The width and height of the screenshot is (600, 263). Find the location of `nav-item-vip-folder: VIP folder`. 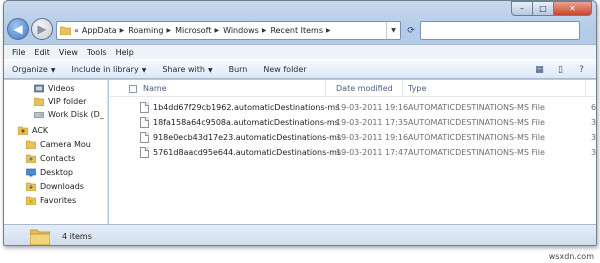

nav-item-vip-folder: VIP folder is located at coordinates (55, 101).